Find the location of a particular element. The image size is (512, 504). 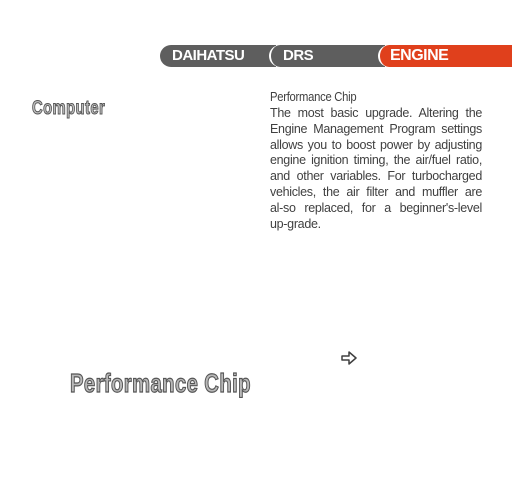

tab-bar: DAIHATSU DRS ENGINE is located at coordinates (336, 56).